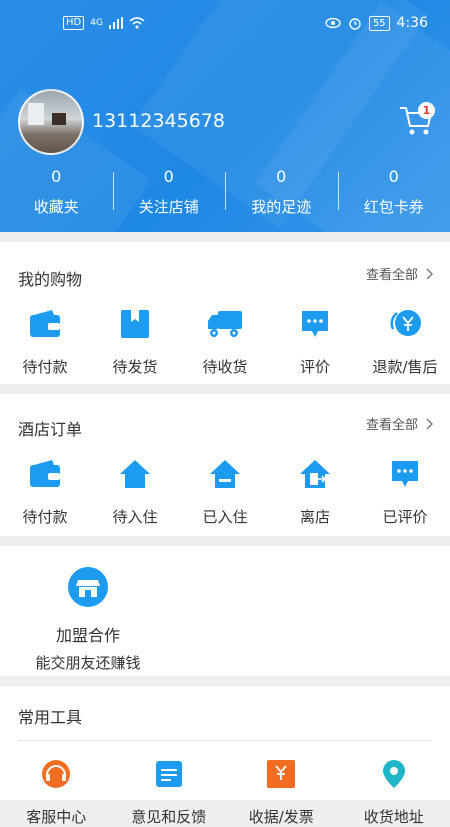  What do you see at coordinates (169, 774) in the screenshot?
I see `feedback-icon` at bounding box center [169, 774].